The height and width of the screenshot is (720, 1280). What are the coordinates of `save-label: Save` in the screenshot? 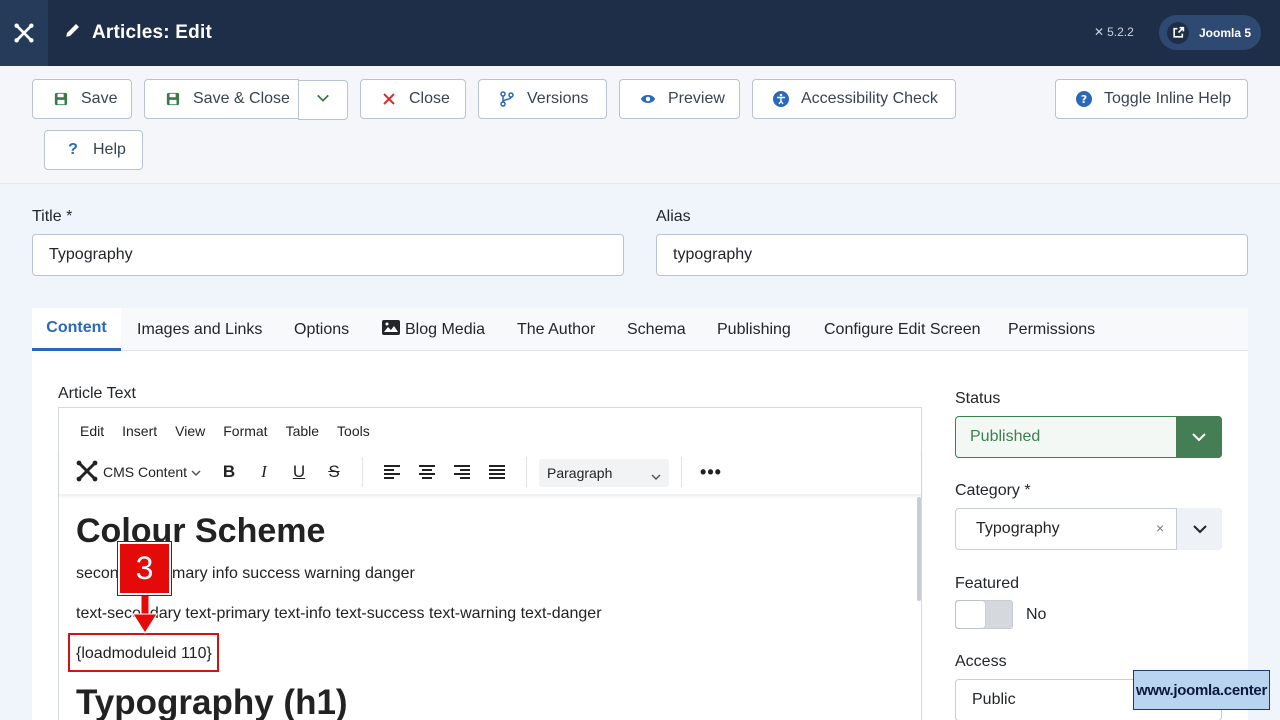 It's located at (99, 98).